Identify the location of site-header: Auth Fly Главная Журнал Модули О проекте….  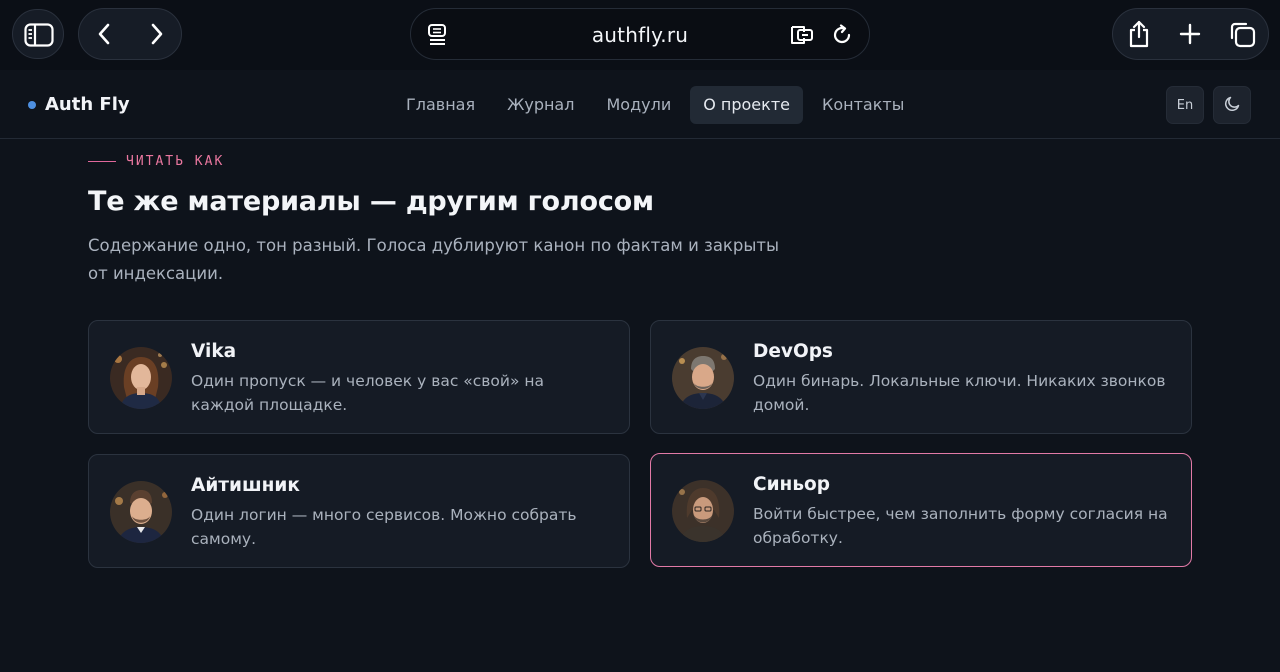
(640, 104).